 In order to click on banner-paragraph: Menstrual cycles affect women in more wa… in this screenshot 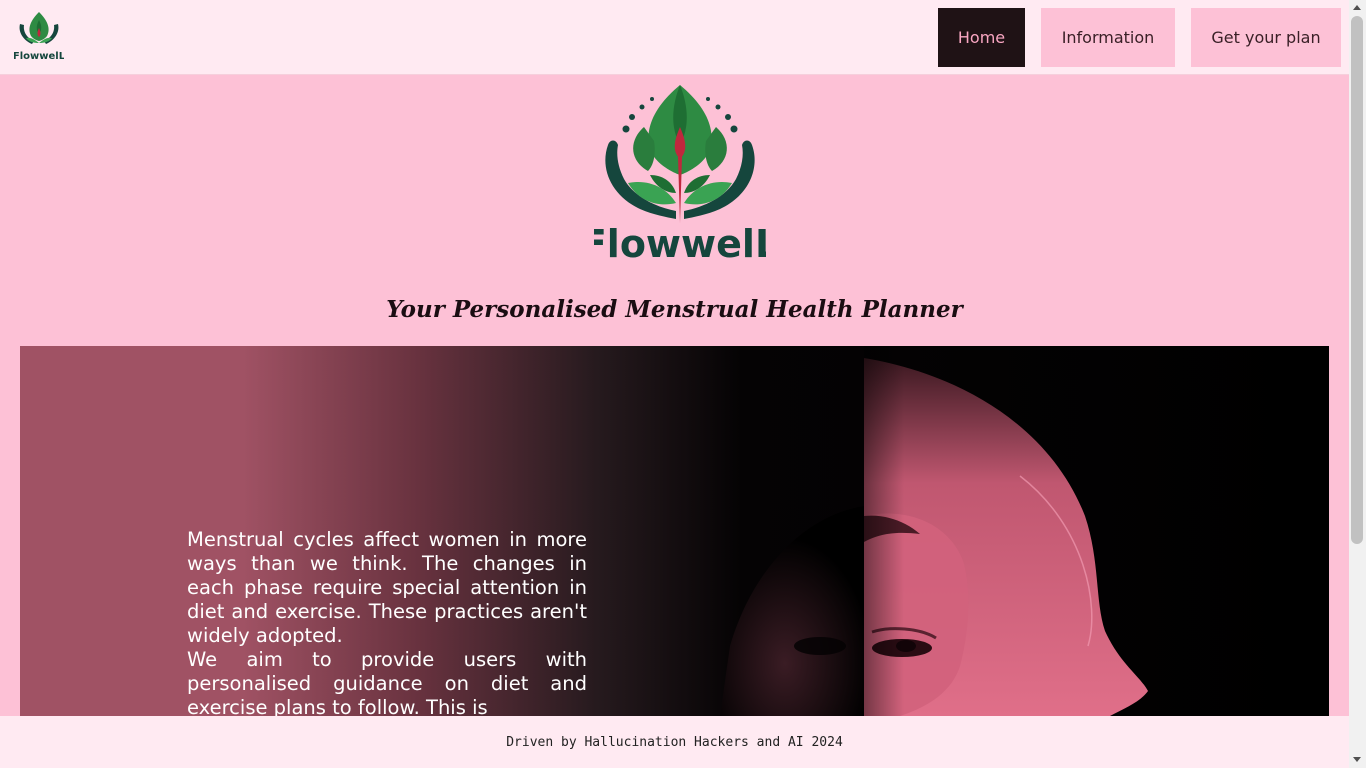, I will do `click(387, 587)`.